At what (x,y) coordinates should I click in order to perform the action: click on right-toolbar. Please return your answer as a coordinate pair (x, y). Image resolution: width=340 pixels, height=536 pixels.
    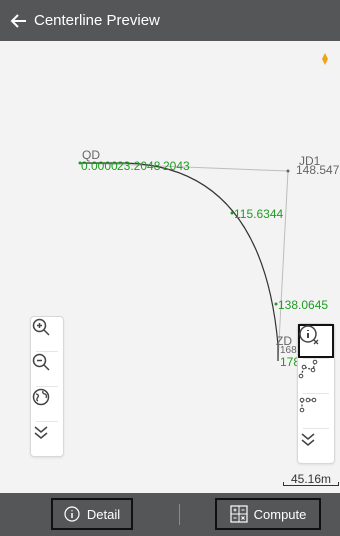
    Looking at the image, I should click on (316, 393).